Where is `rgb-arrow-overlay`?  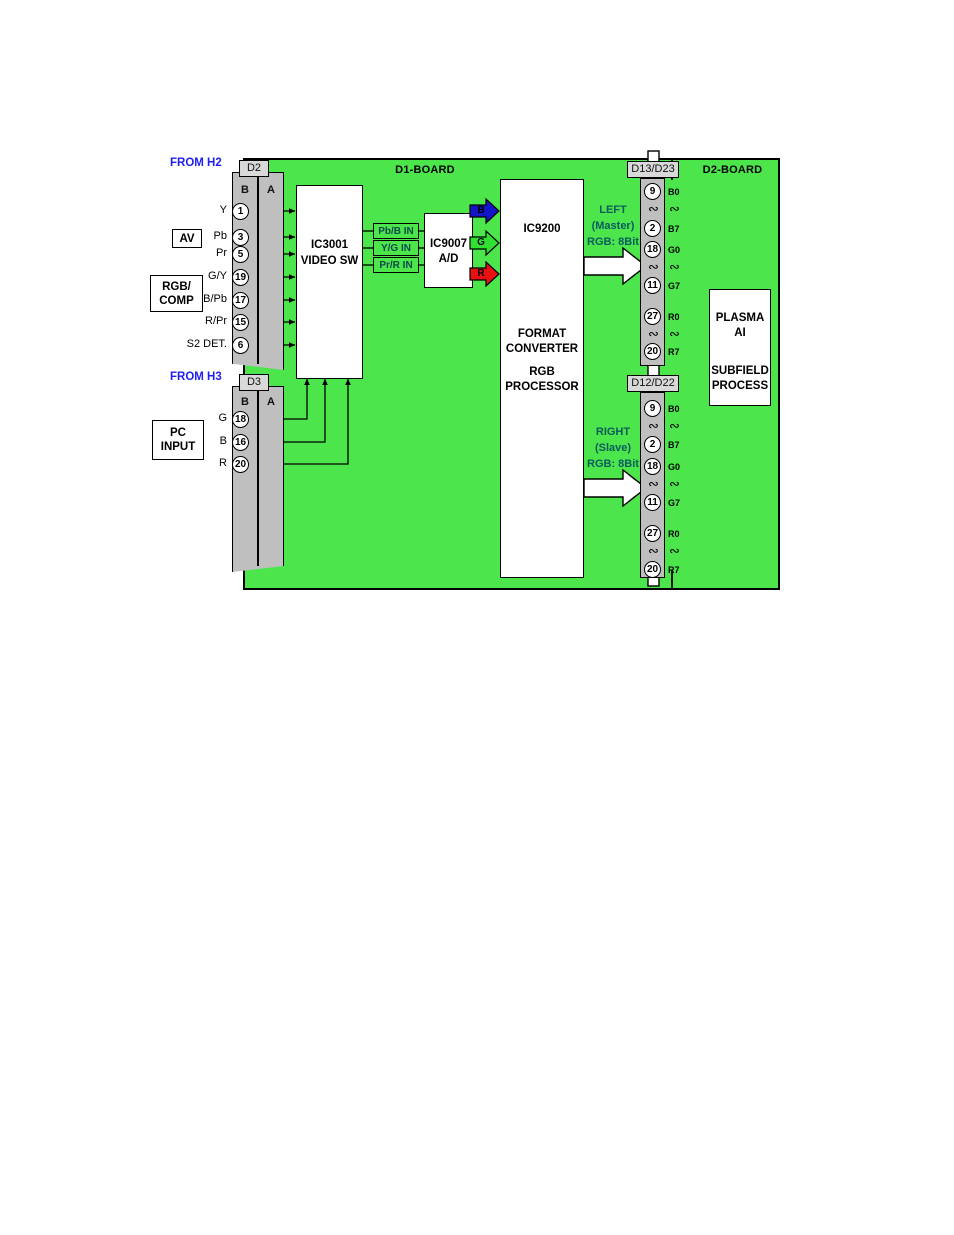 rgb-arrow-overlay is located at coordinates (484, 242).